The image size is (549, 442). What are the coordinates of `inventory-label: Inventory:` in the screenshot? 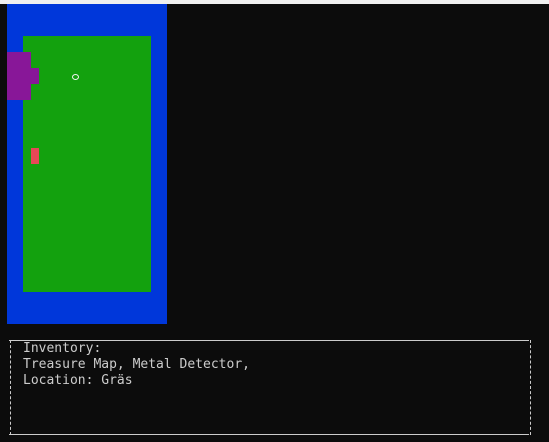 It's located at (62, 348).